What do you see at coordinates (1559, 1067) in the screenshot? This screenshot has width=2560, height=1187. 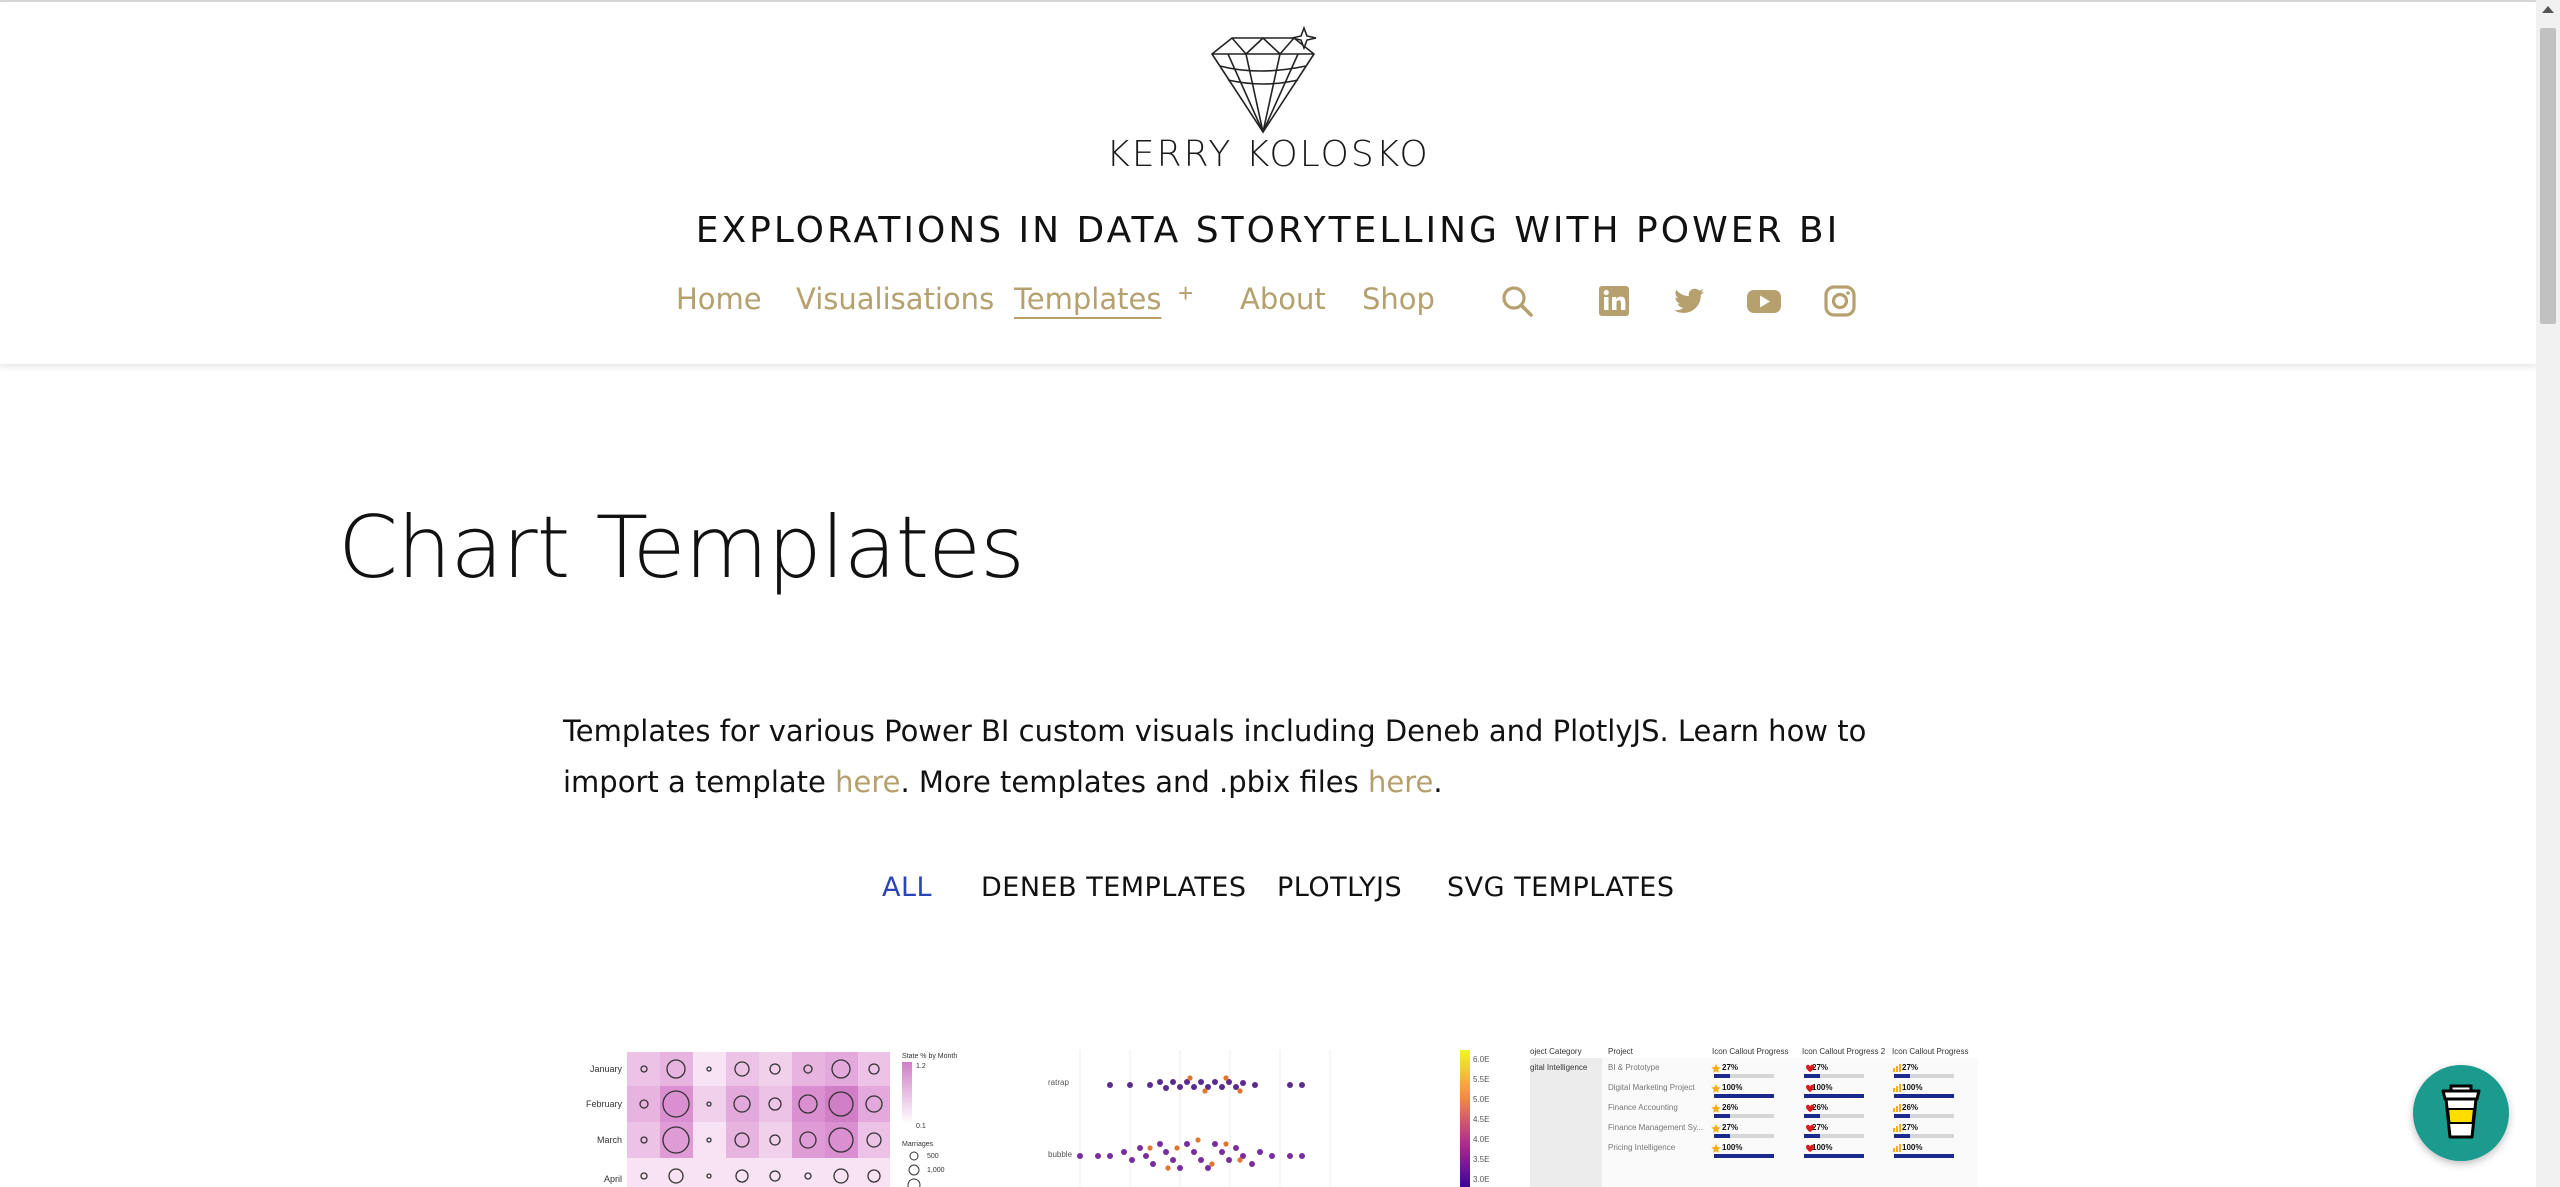 I see `table-category: gital Intelligence` at bounding box center [1559, 1067].